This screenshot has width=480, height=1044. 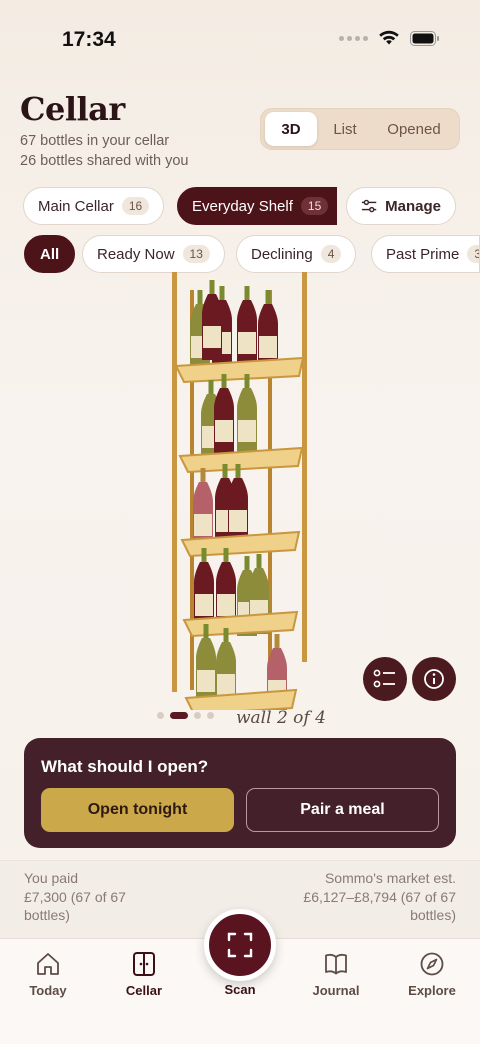 What do you see at coordinates (144, 964) in the screenshot?
I see `cellar-icon` at bounding box center [144, 964].